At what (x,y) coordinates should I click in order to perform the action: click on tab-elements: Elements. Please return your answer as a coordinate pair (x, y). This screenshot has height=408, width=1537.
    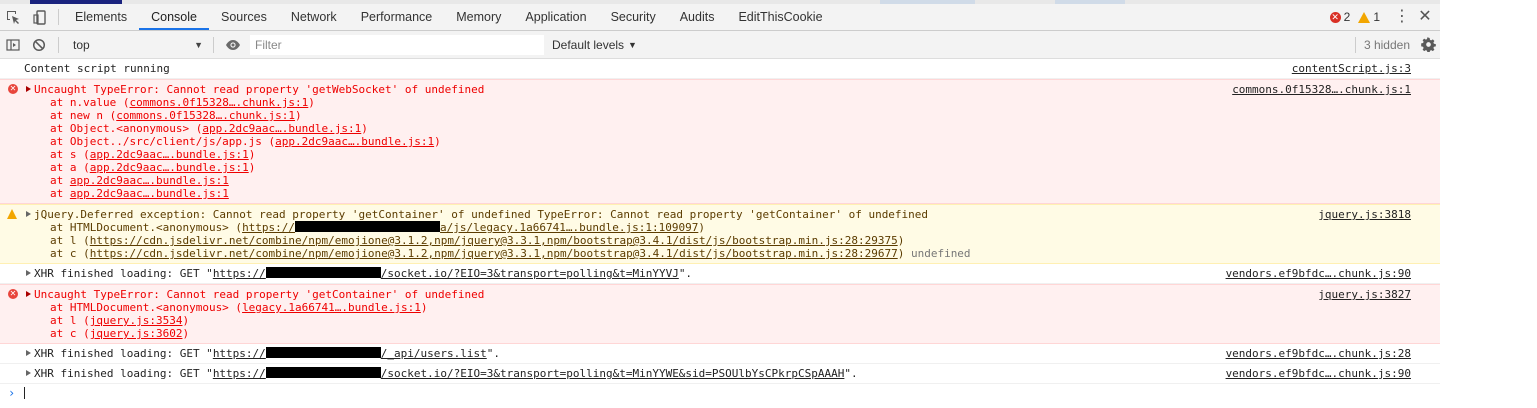
    Looking at the image, I should click on (101, 17).